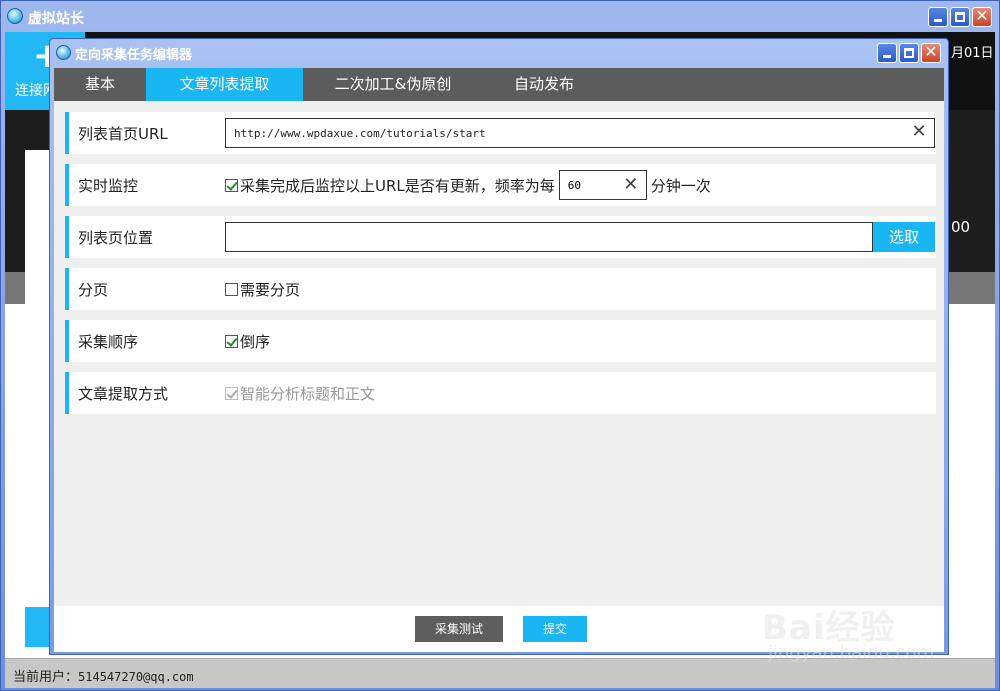 The width and height of the screenshot is (1000, 691). What do you see at coordinates (134, 55) in the screenshot?
I see `dialog-title: 定向采集任务编辑器` at bounding box center [134, 55].